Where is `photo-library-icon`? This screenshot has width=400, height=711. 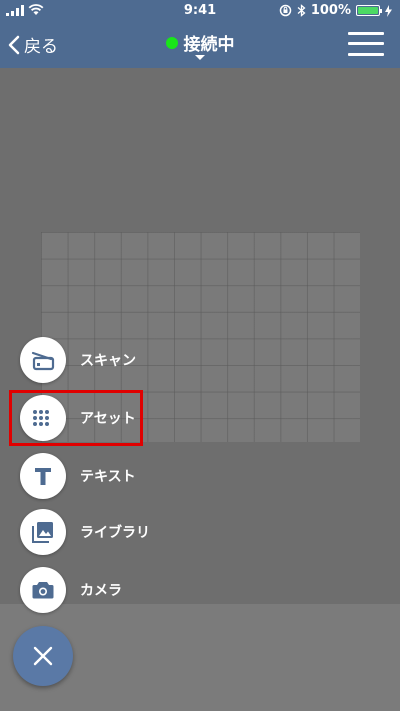 photo-library-icon is located at coordinates (42, 532).